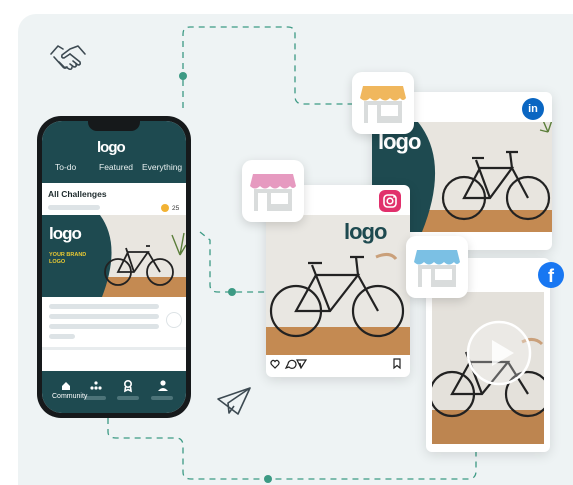  Describe the element at coordinates (162, 167) in the screenshot. I see `tab-everything: Everything` at that location.